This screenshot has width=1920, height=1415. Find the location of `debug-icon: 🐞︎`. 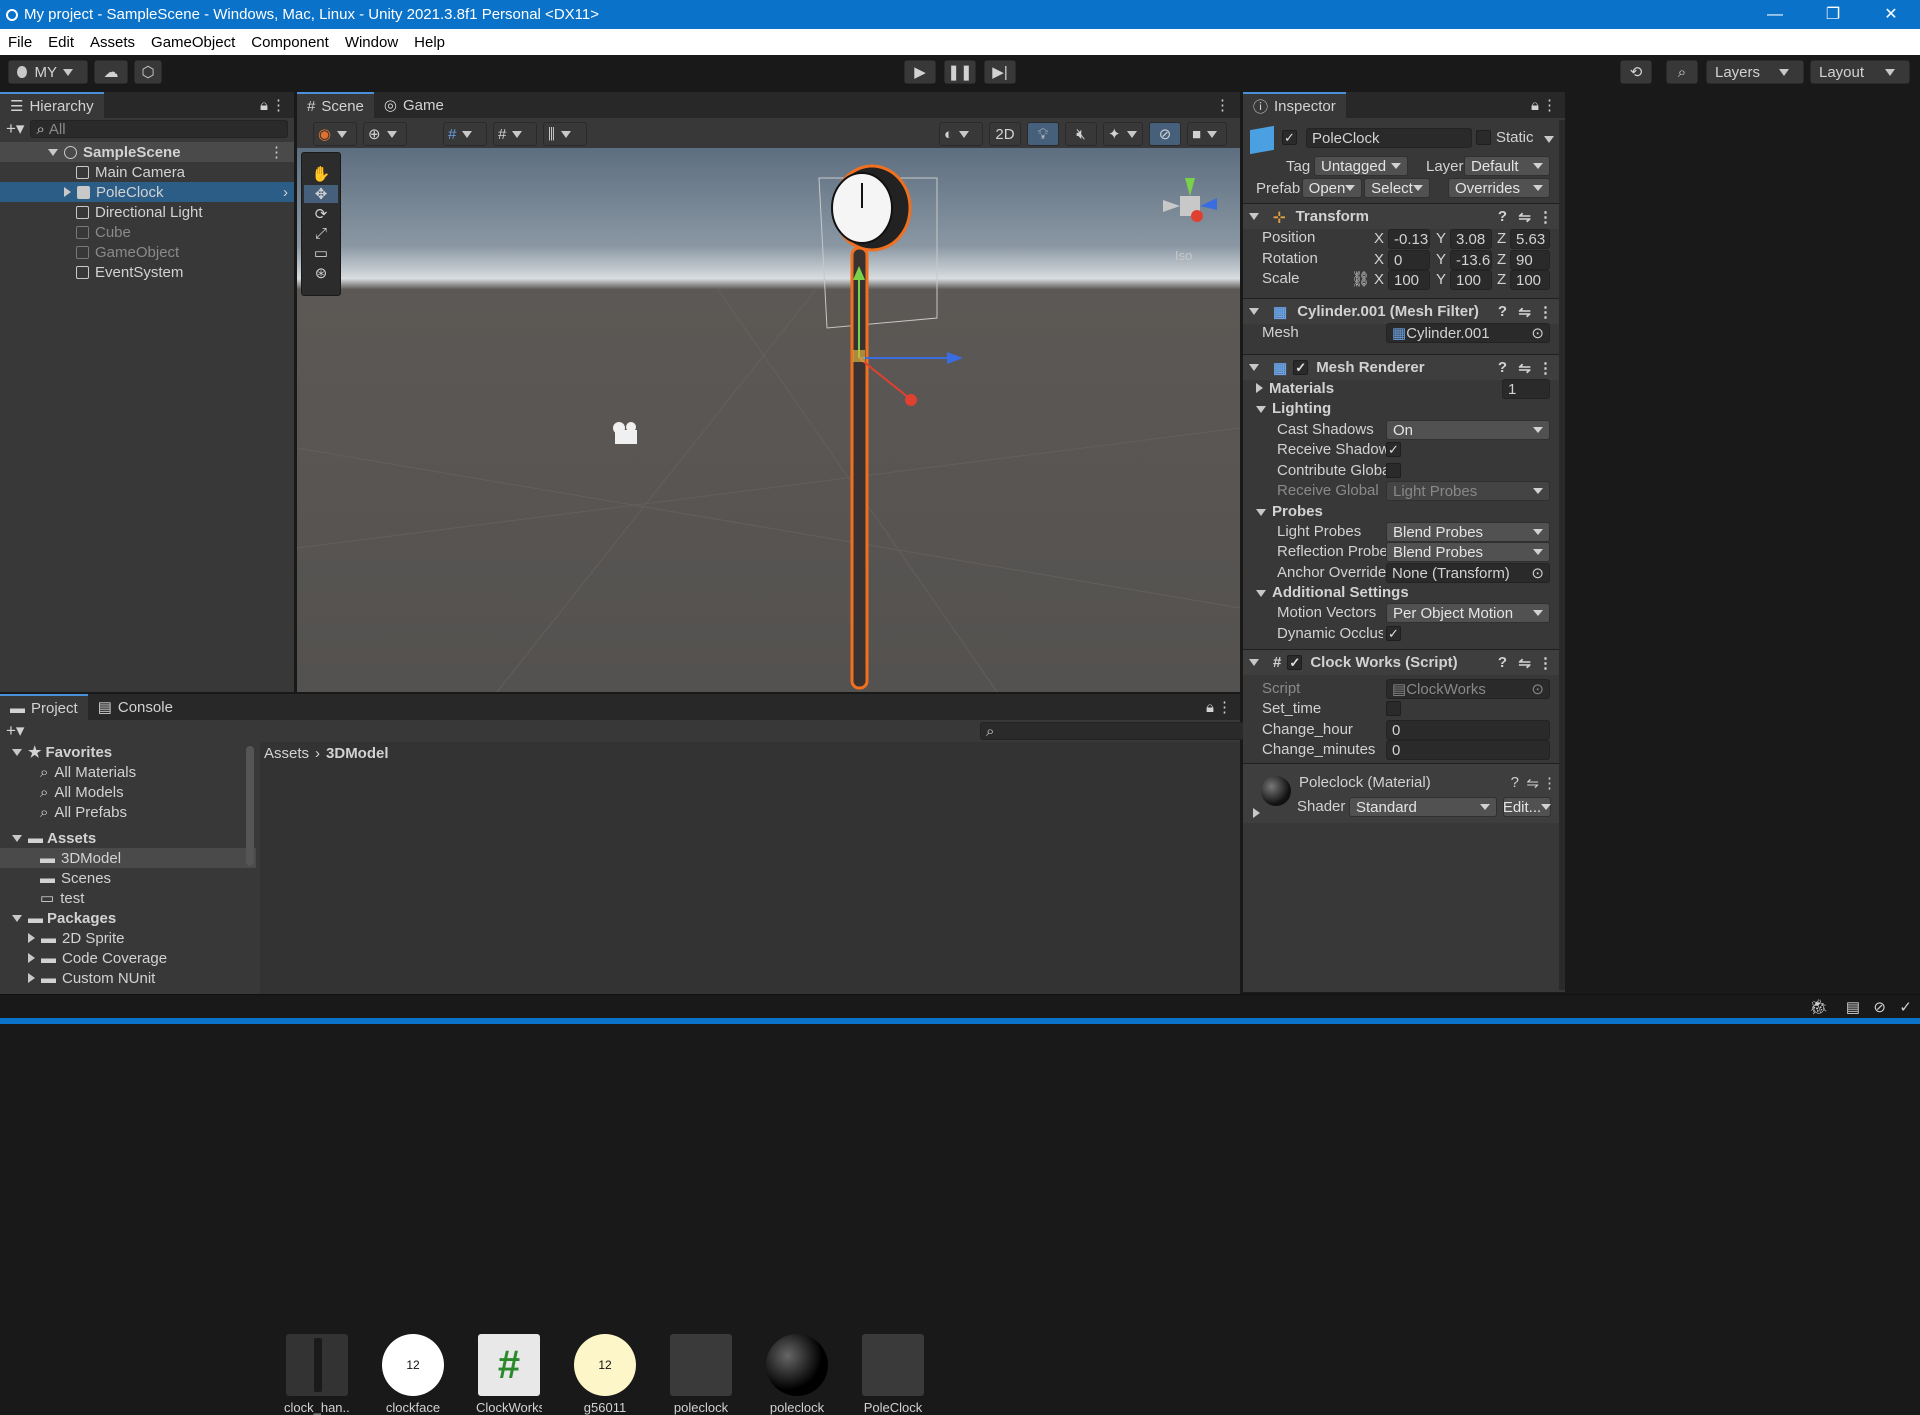

debug-icon: 🐞︎ is located at coordinates (1818, 1007).